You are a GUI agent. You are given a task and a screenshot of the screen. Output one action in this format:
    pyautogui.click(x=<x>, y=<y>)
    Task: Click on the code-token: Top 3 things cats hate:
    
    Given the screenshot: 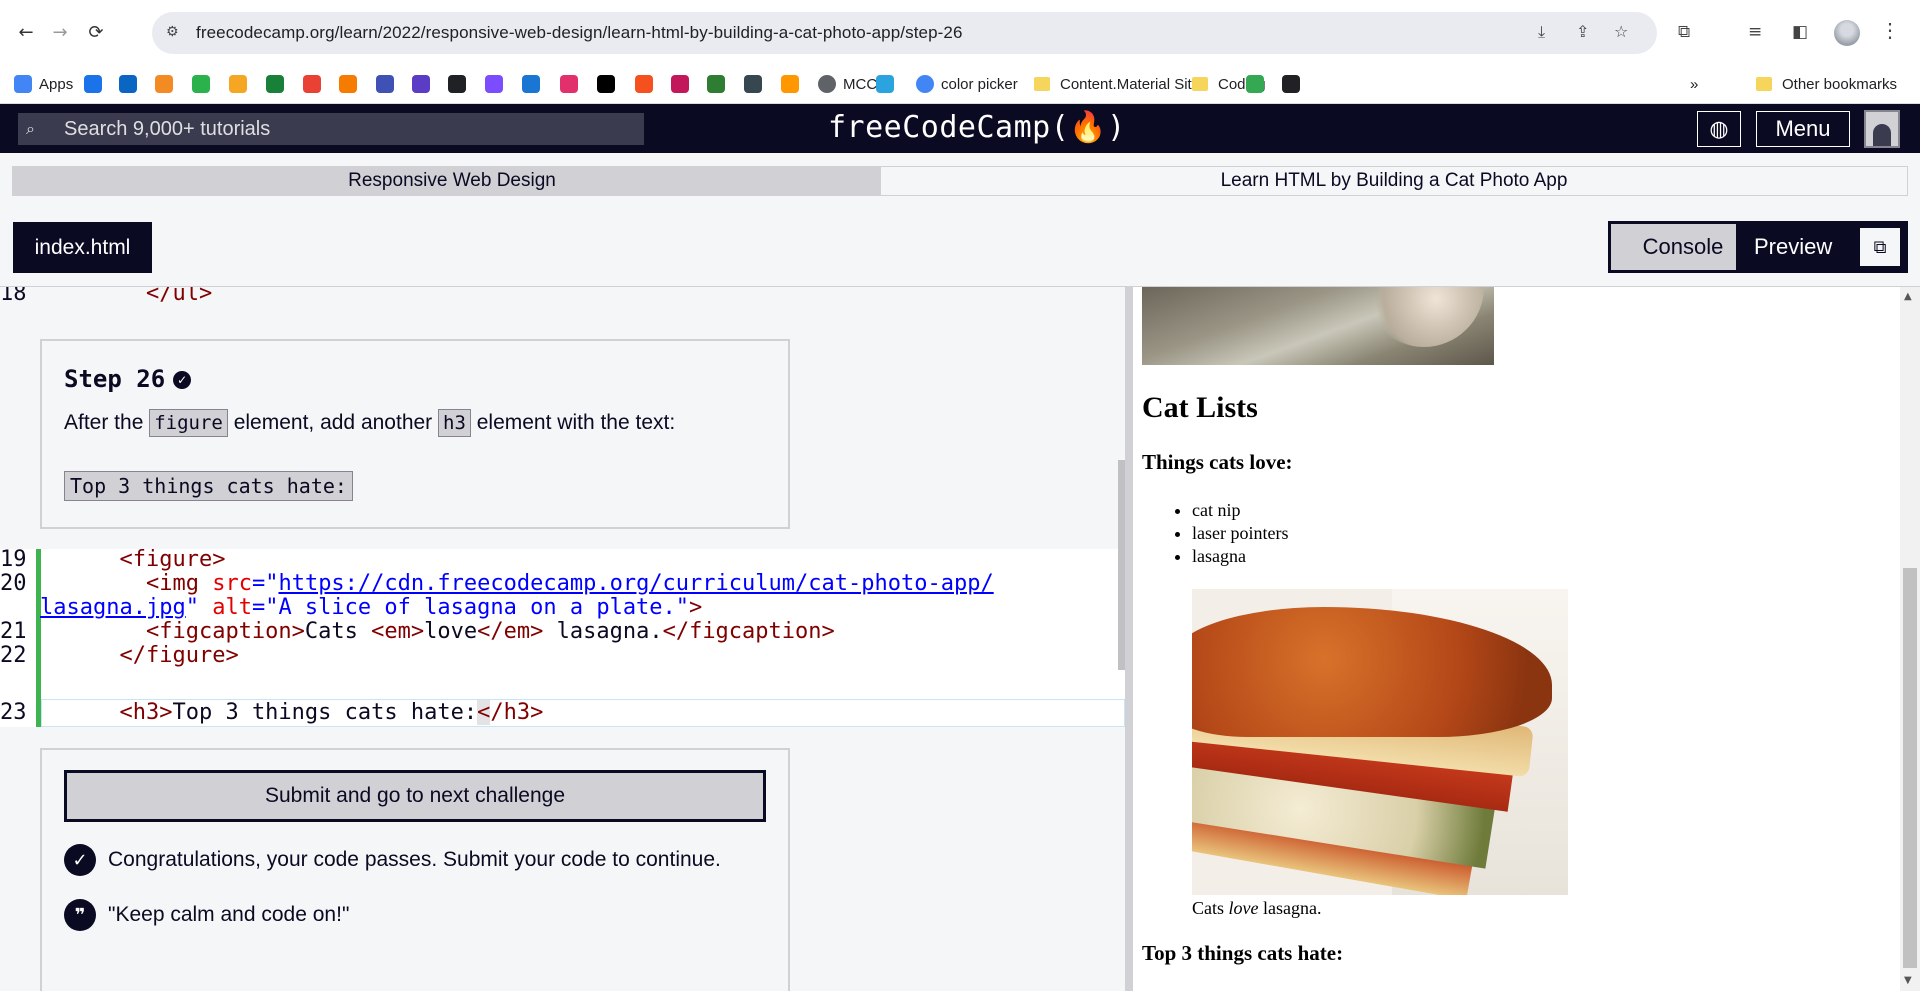 What is the action you would take?
    pyautogui.click(x=325, y=712)
    